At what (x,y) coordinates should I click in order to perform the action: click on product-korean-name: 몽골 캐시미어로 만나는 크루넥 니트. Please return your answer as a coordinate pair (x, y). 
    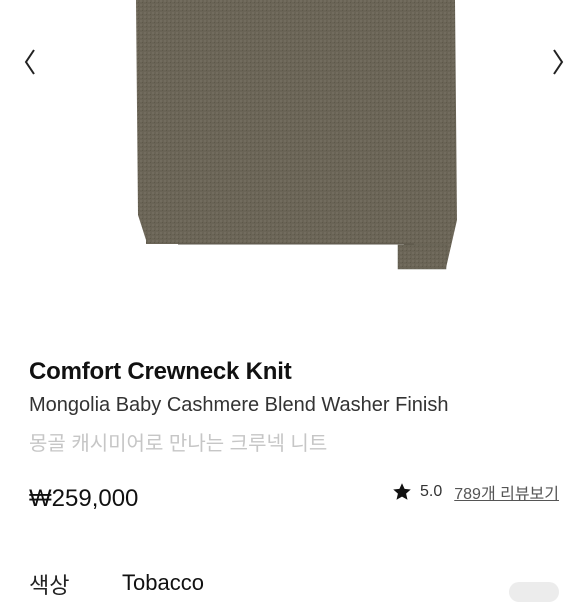
    Looking at the image, I should click on (178, 444).